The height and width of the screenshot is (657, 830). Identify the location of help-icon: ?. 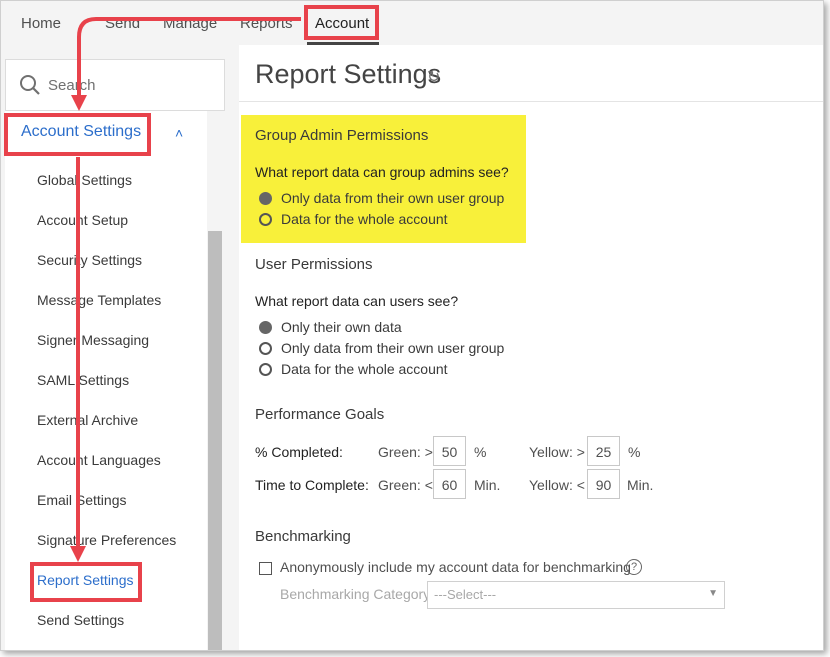
(634, 567).